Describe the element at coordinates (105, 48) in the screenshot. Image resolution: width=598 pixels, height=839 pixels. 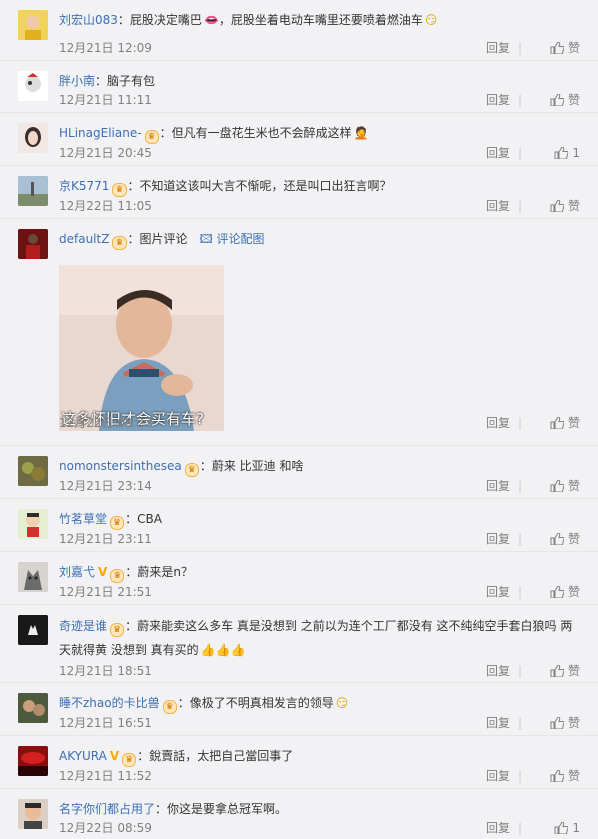
I see `timestamp: 12月21日 12:09` at that location.